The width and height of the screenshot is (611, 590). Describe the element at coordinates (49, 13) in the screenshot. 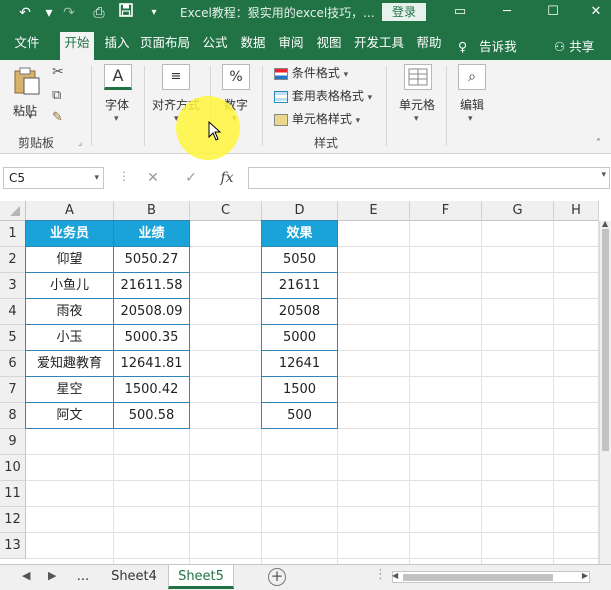

I see `undo-dropdown-icon: ▾` at that location.